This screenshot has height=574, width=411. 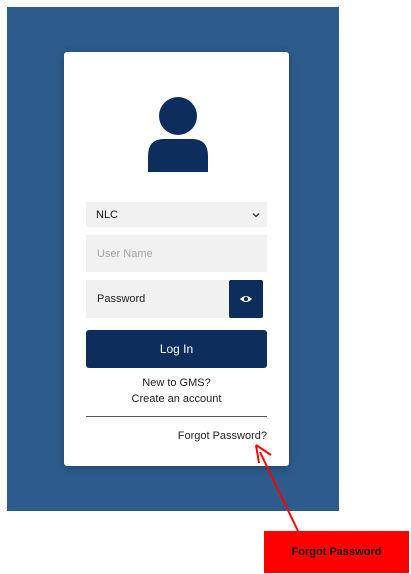 I want to click on new-to-gms-text: New to GMS?, so click(x=176, y=383).